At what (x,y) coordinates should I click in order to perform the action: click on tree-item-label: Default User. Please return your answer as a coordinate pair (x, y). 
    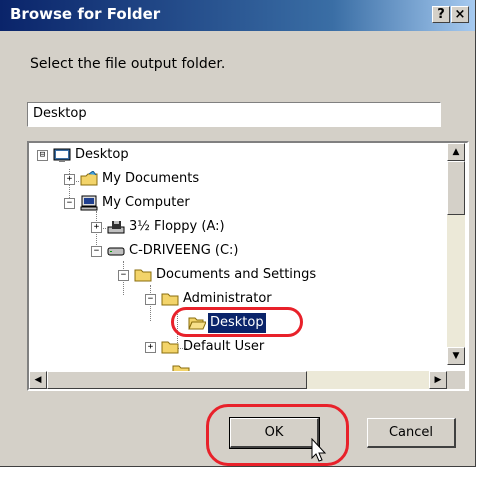
    Looking at the image, I should click on (224, 346).